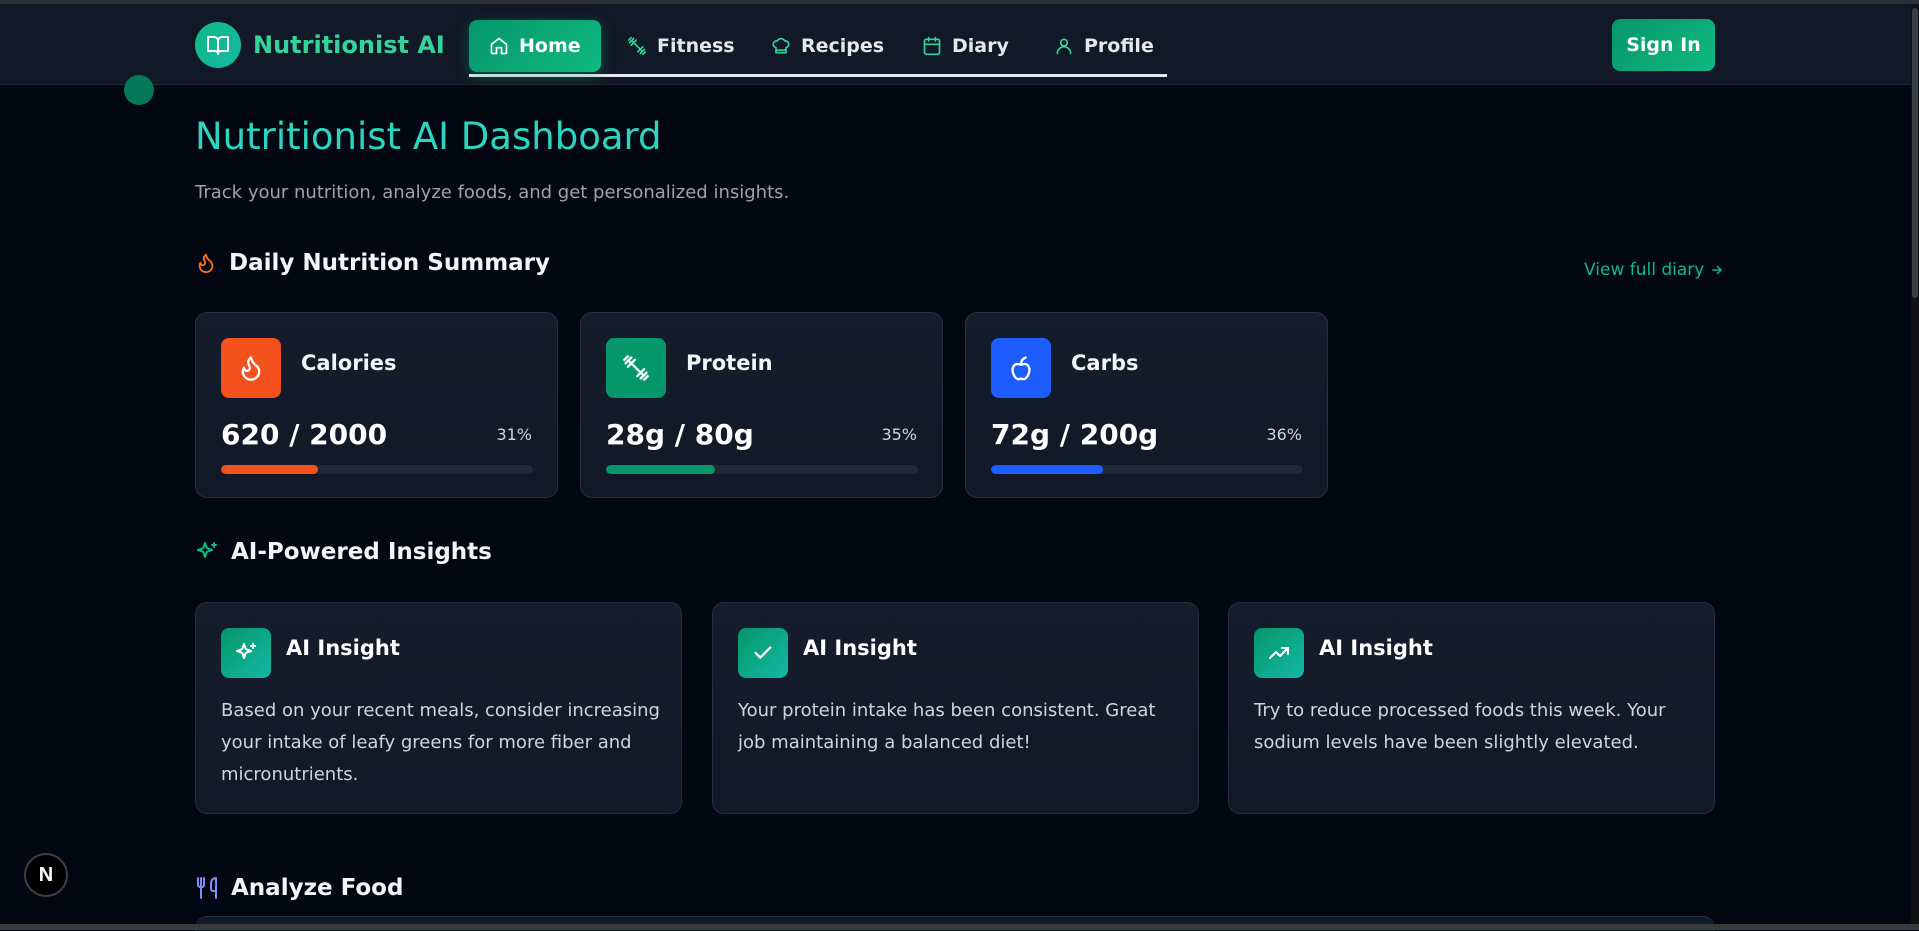  I want to click on main-nav: Home Fitness Recipes Diary Profile, so click(818, 46).